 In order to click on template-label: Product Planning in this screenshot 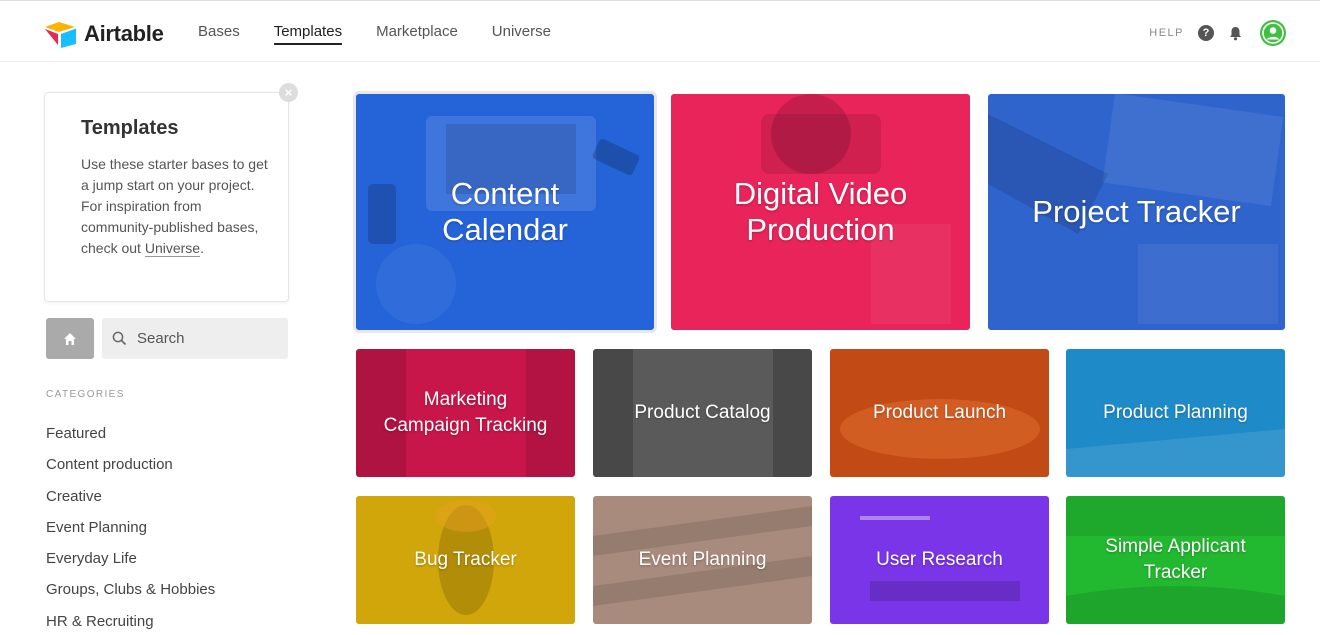, I will do `click(1175, 412)`.